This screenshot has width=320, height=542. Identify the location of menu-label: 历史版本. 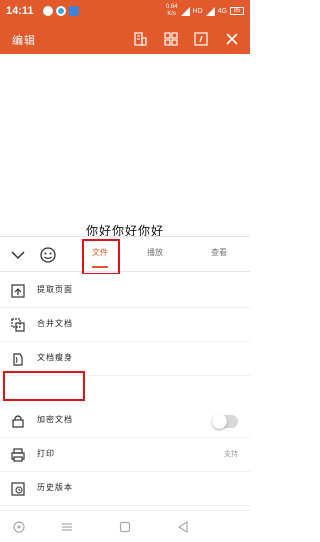
(55, 487).